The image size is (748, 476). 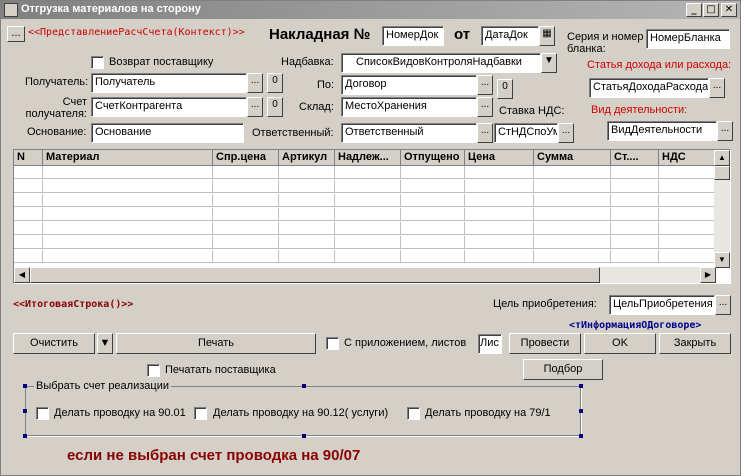 I want to click on warehouse-field: МестоХранения, so click(x=409, y=107).